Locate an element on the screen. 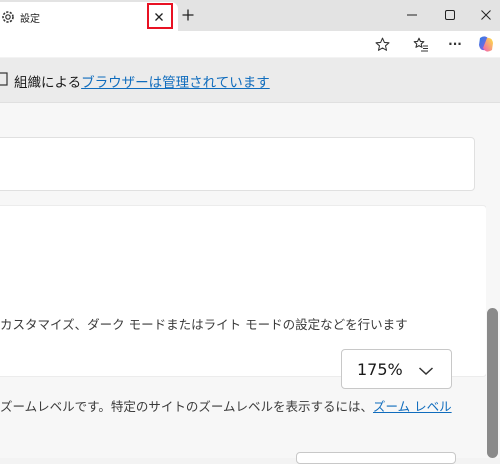 The height and width of the screenshot is (464, 500). managed-bar: 組織によるブラウザーは管理されています is located at coordinates (250, 80).